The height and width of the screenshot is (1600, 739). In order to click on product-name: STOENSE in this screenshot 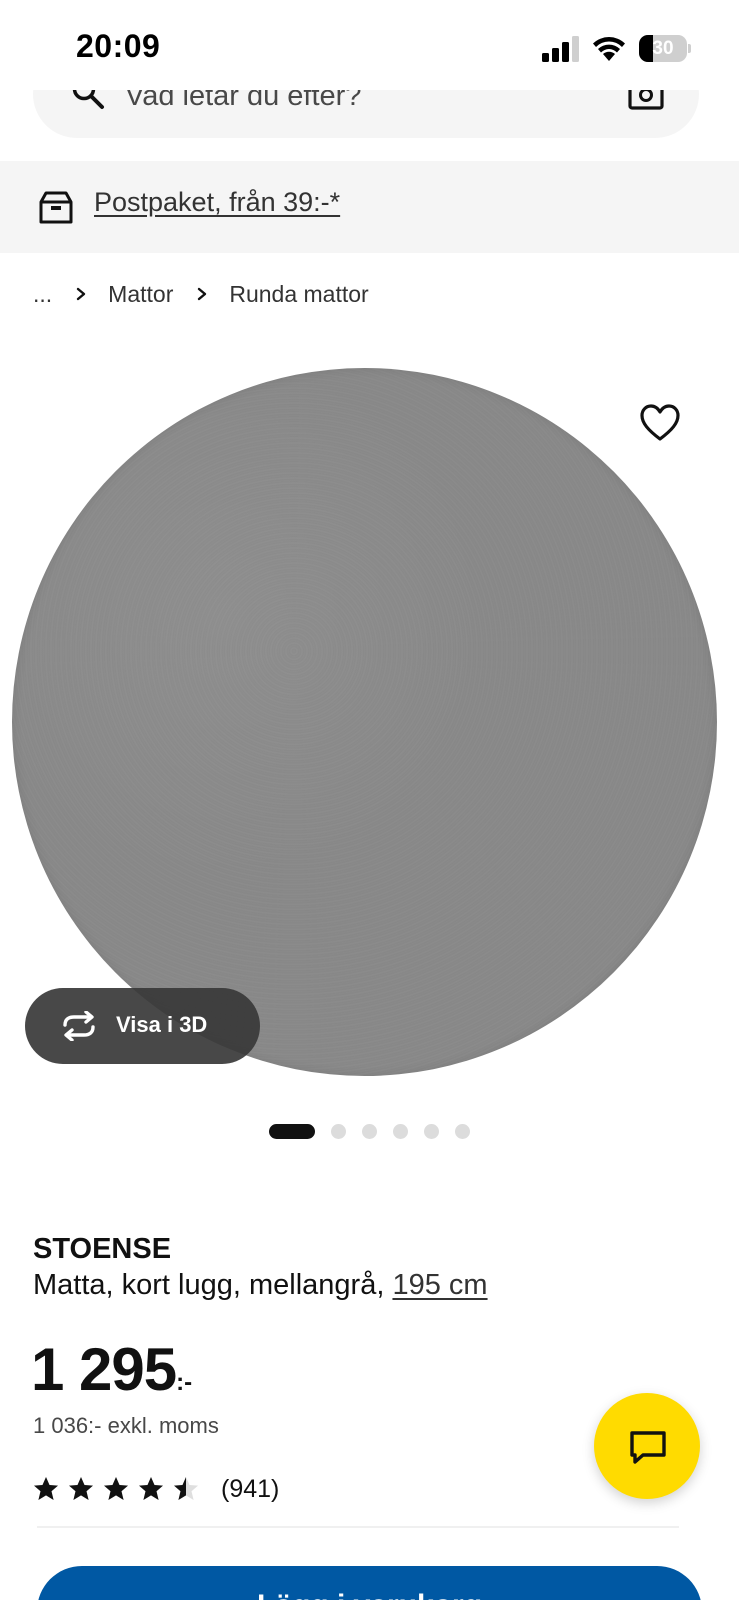, I will do `click(102, 1249)`.